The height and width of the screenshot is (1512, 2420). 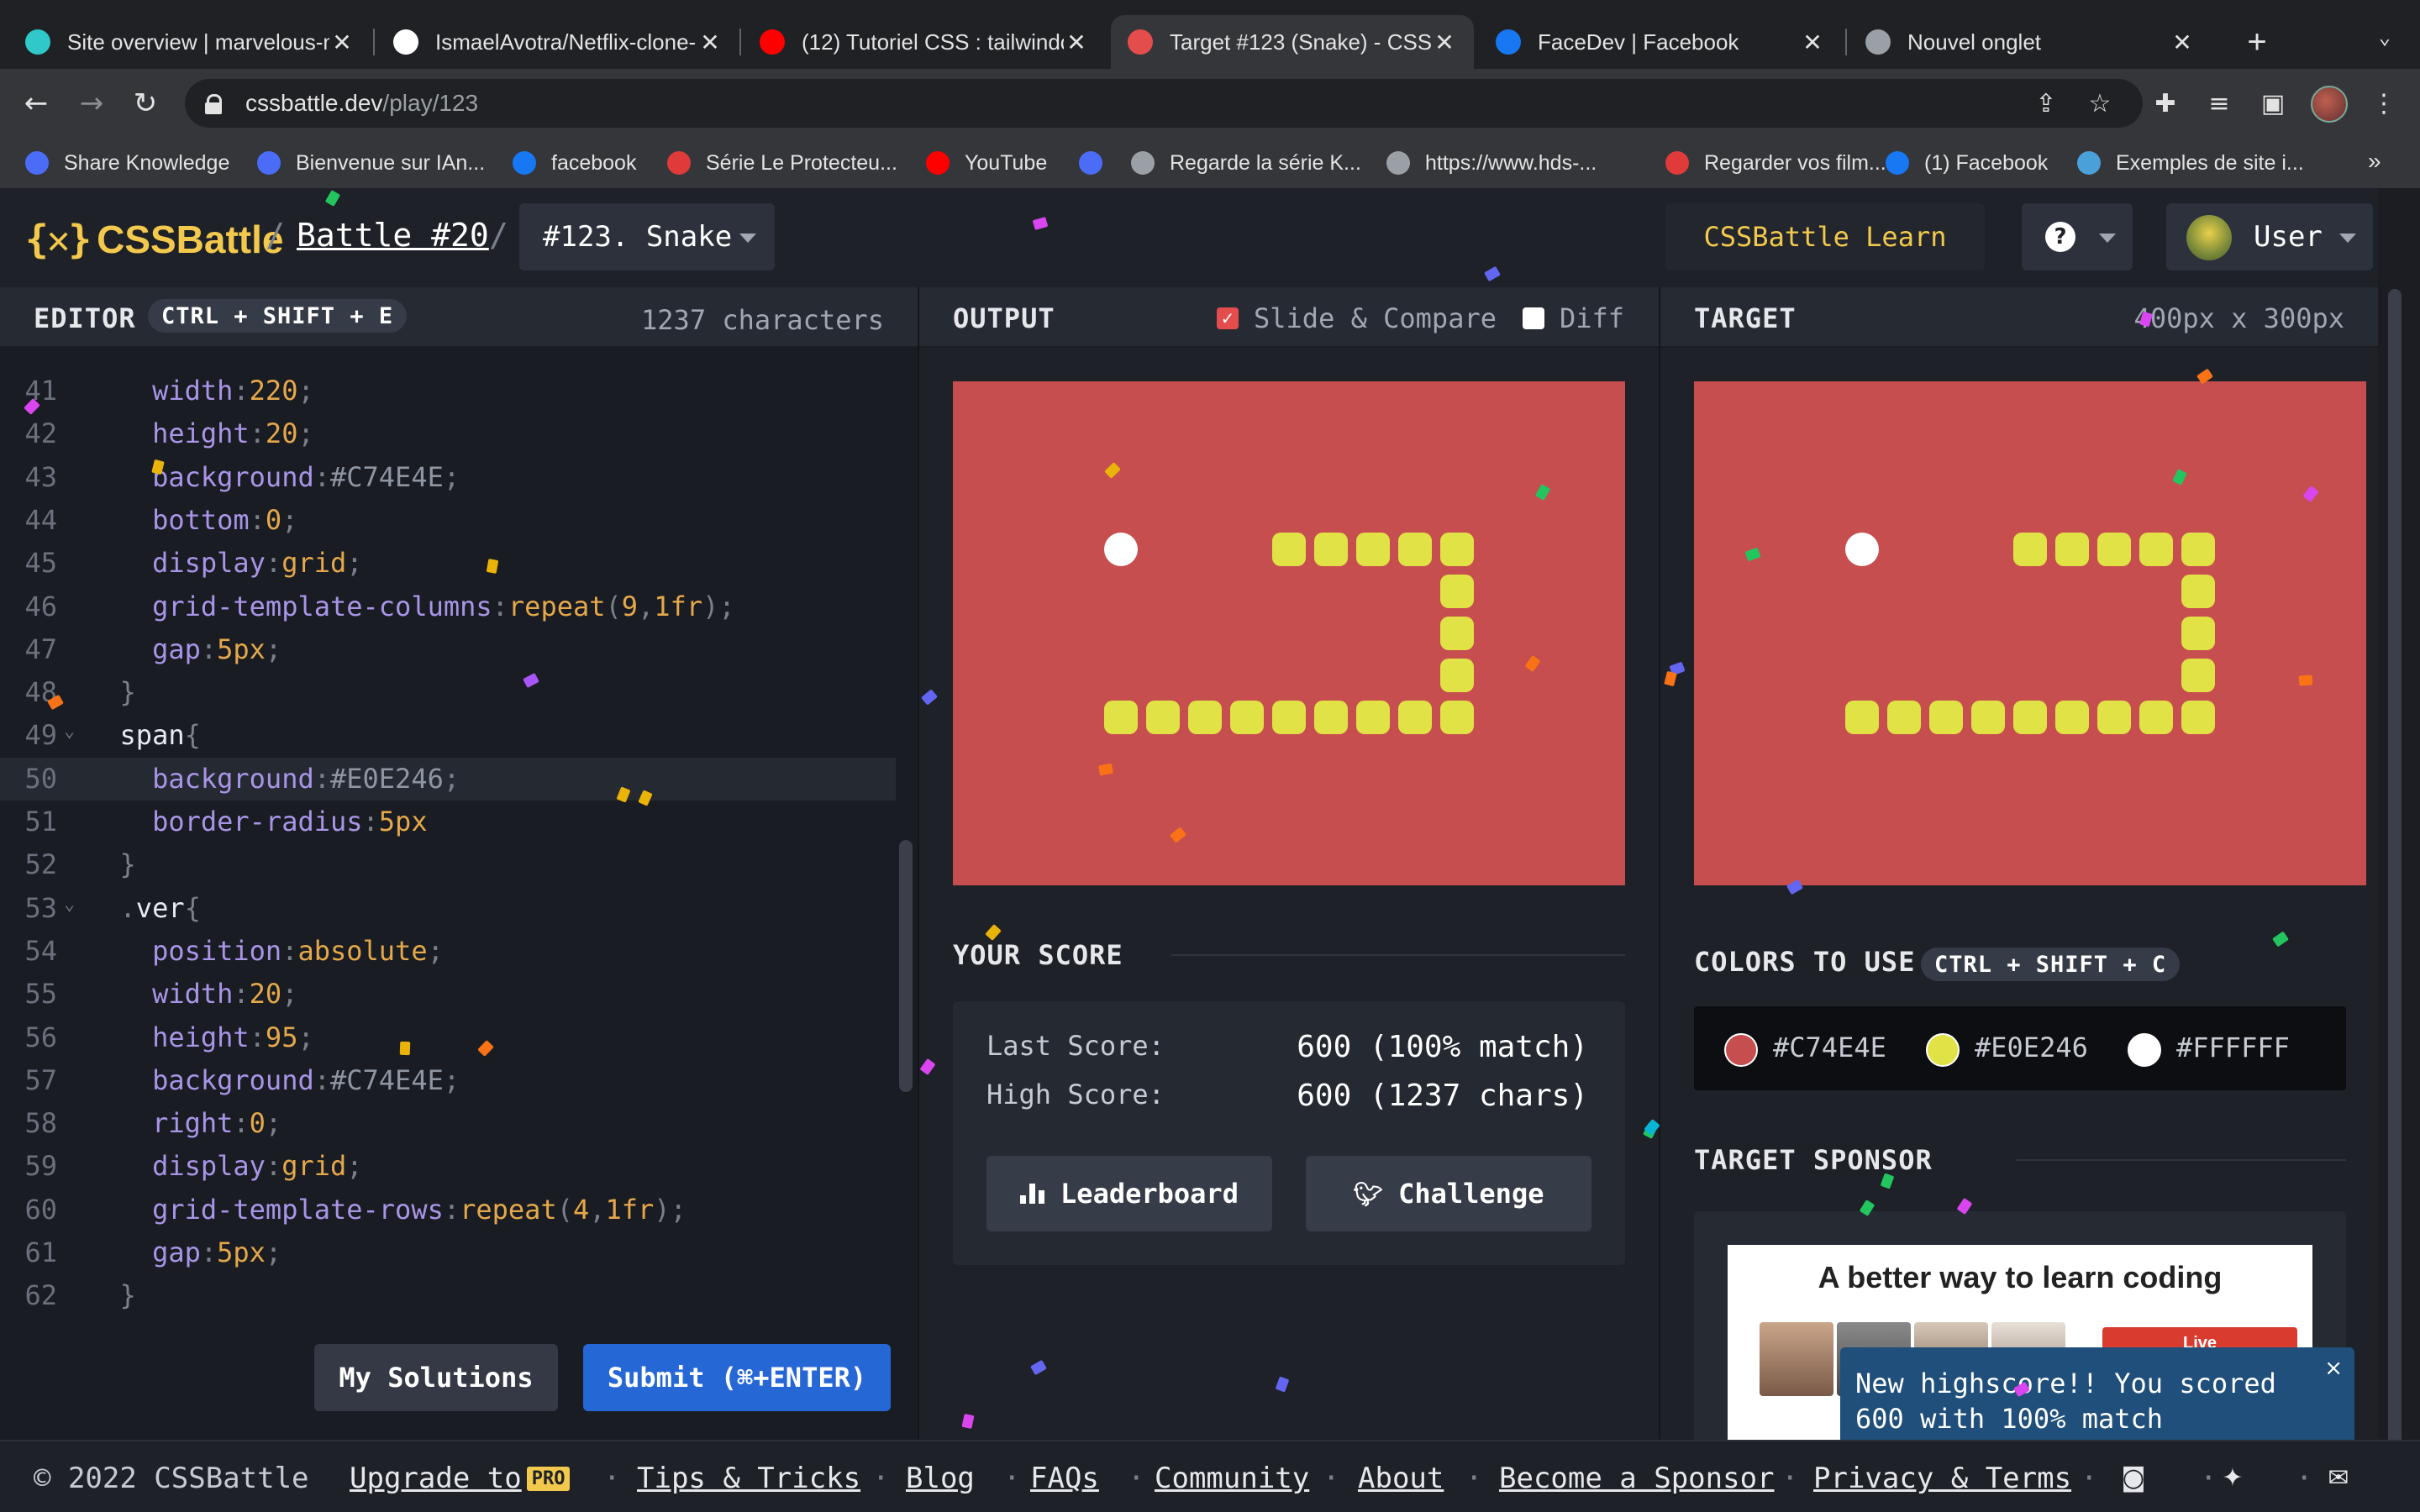 I want to click on code-line: 49 ⌄ span{, so click(x=448, y=735).